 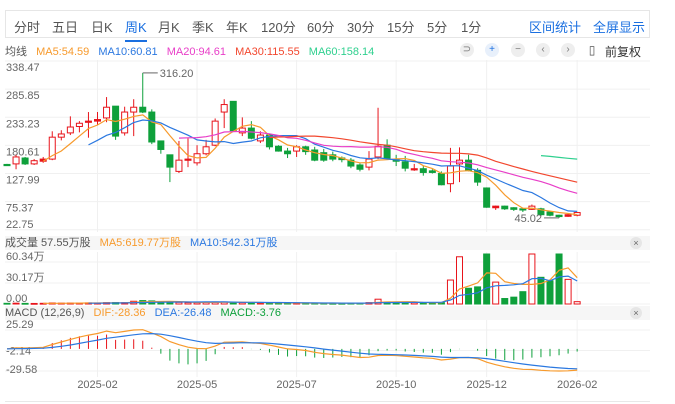 What do you see at coordinates (20, 209) in the screenshot?
I see `price-tick-label: 75.37` at bounding box center [20, 209].